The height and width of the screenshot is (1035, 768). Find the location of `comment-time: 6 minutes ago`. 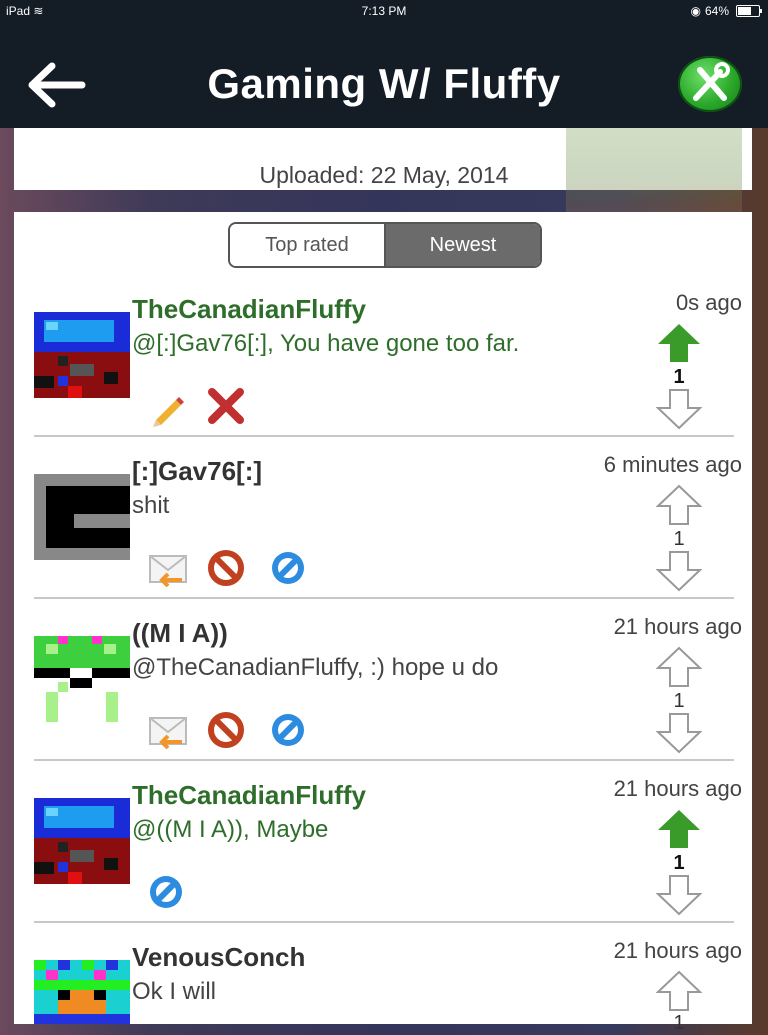

comment-time: 6 minutes ago is located at coordinates (672, 464).